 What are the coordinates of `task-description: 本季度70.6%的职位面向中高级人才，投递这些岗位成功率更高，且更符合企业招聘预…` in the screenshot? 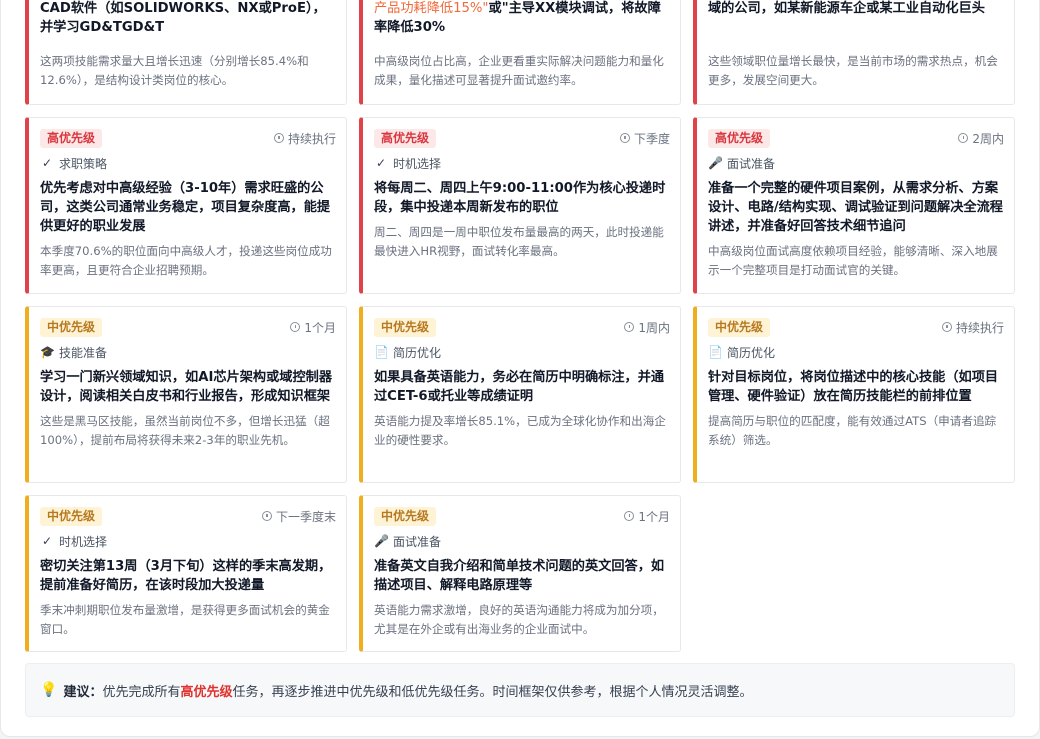 It's located at (186, 260).